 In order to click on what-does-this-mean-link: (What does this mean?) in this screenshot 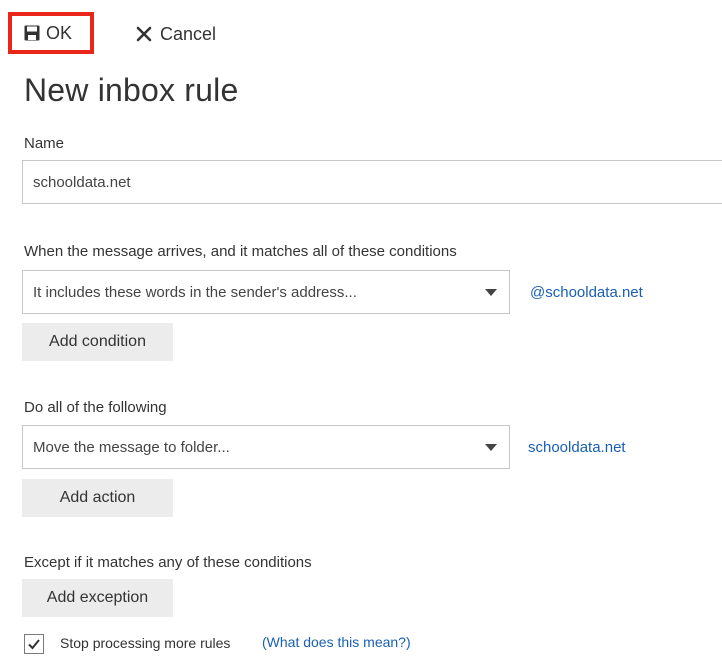, I will do `click(336, 642)`.